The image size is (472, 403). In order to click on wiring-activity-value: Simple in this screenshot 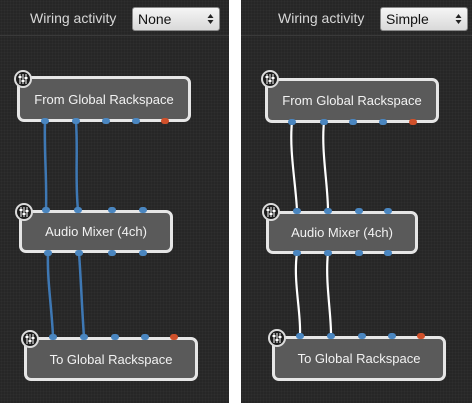, I will do `click(407, 19)`.